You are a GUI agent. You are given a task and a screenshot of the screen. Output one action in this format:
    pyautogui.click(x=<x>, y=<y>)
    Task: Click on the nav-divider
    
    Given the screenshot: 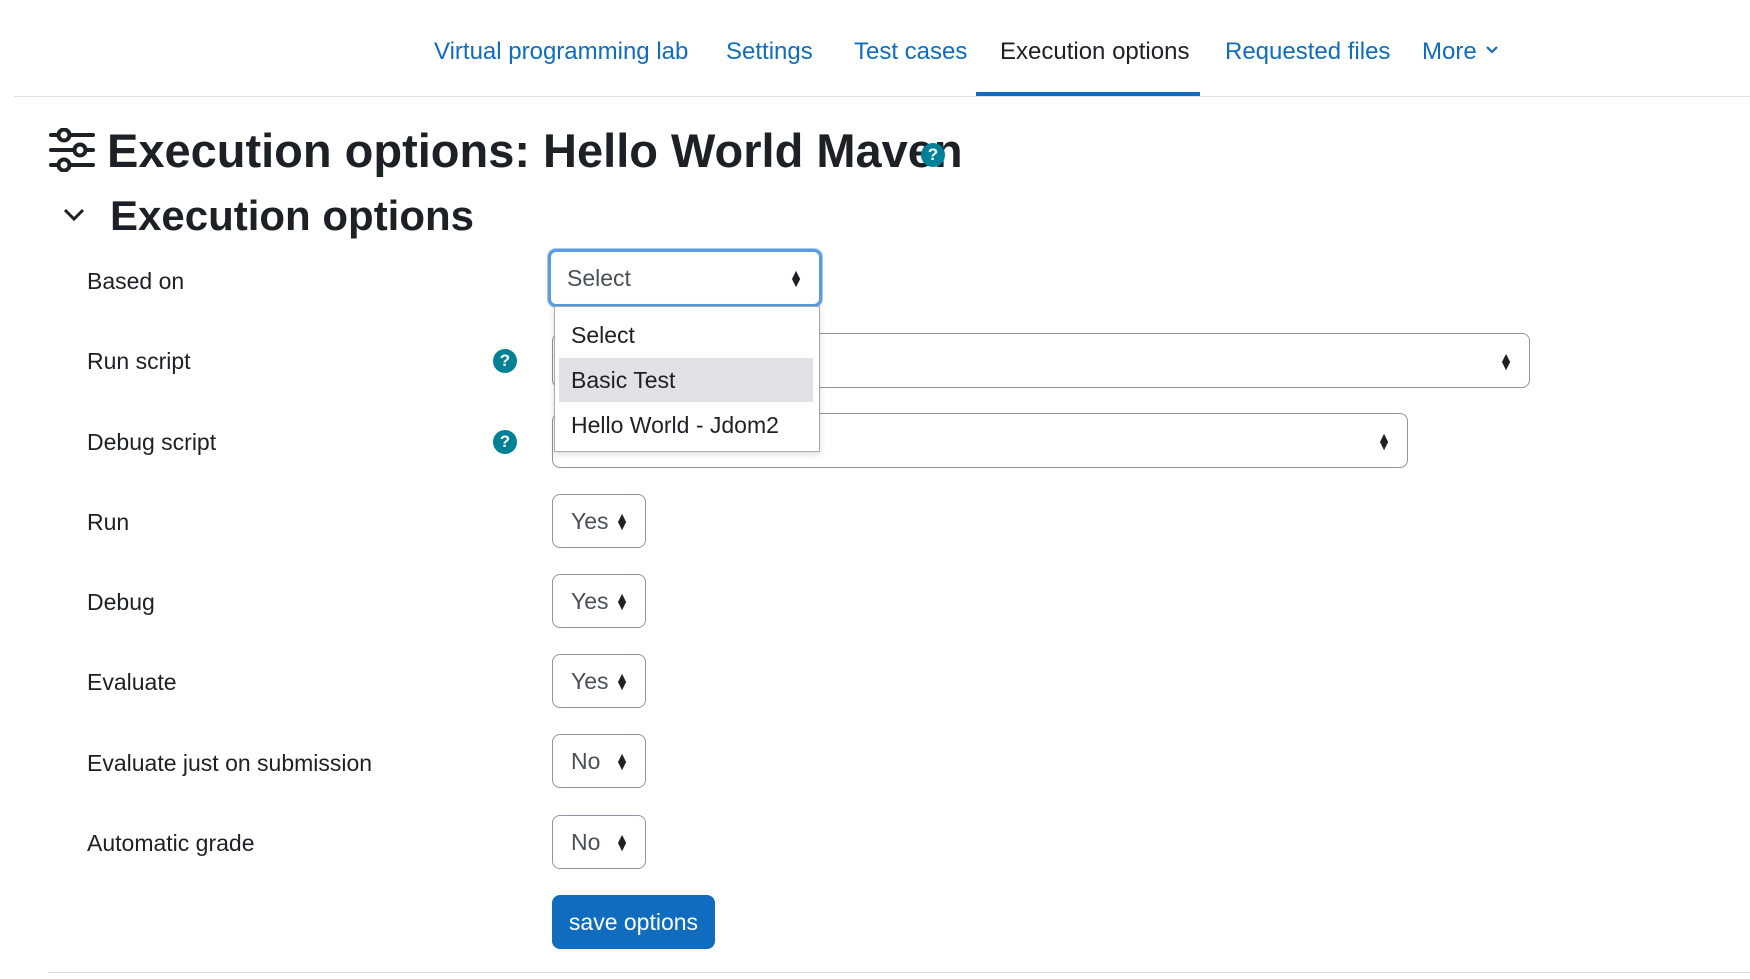 What is the action you would take?
    pyautogui.click(x=882, y=96)
    